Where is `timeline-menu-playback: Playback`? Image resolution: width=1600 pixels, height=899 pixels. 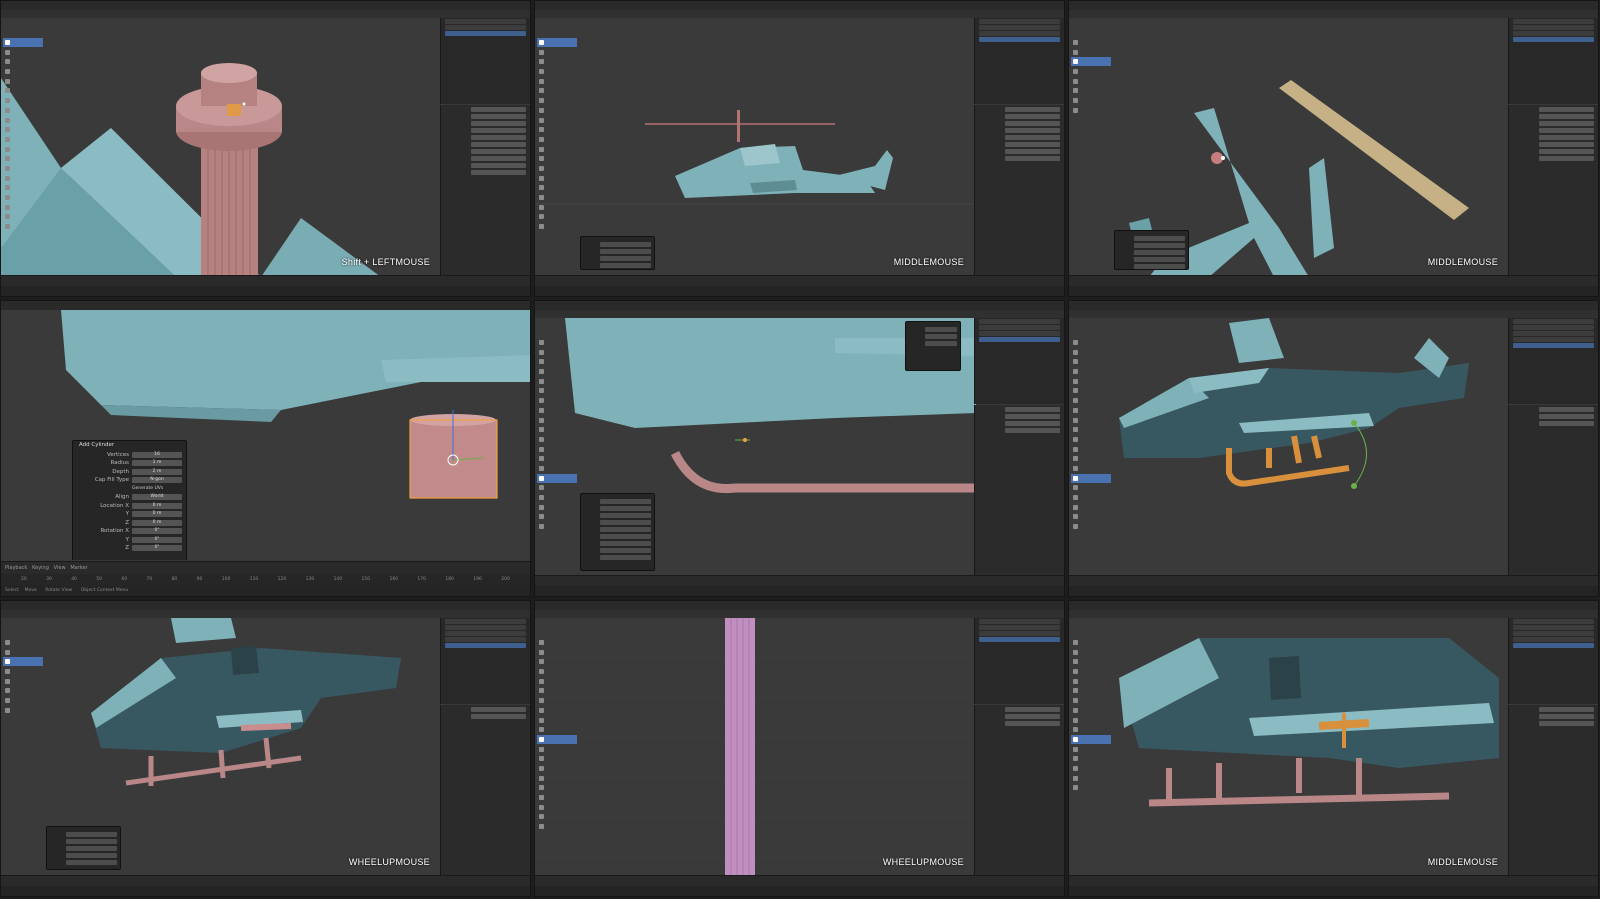 timeline-menu-playback: Playback is located at coordinates (16, 568).